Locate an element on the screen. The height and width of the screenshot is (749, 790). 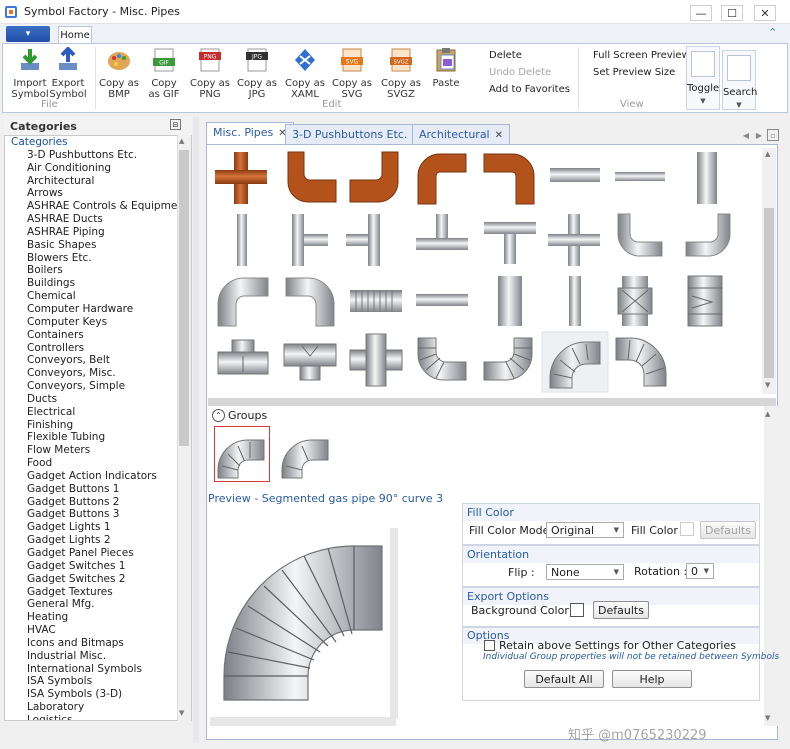
steel-valve-symbol is located at coordinates (635, 301).